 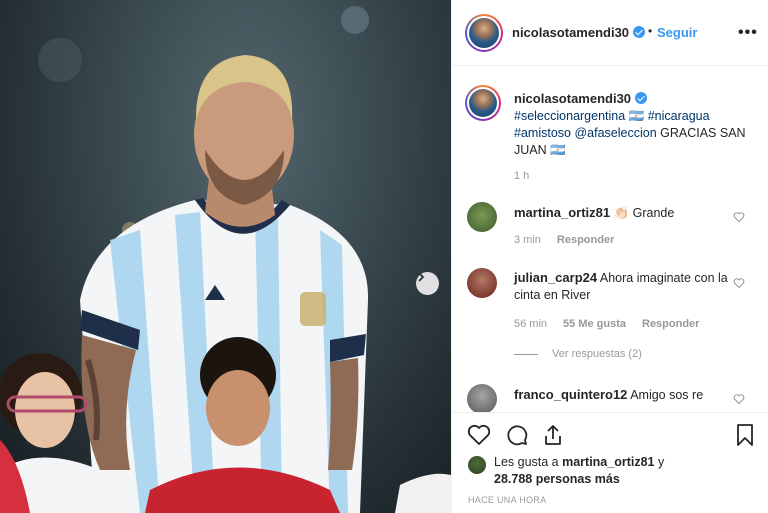 What do you see at coordinates (421, 277) in the screenshot?
I see `chevron-right-icon` at bounding box center [421, 277].